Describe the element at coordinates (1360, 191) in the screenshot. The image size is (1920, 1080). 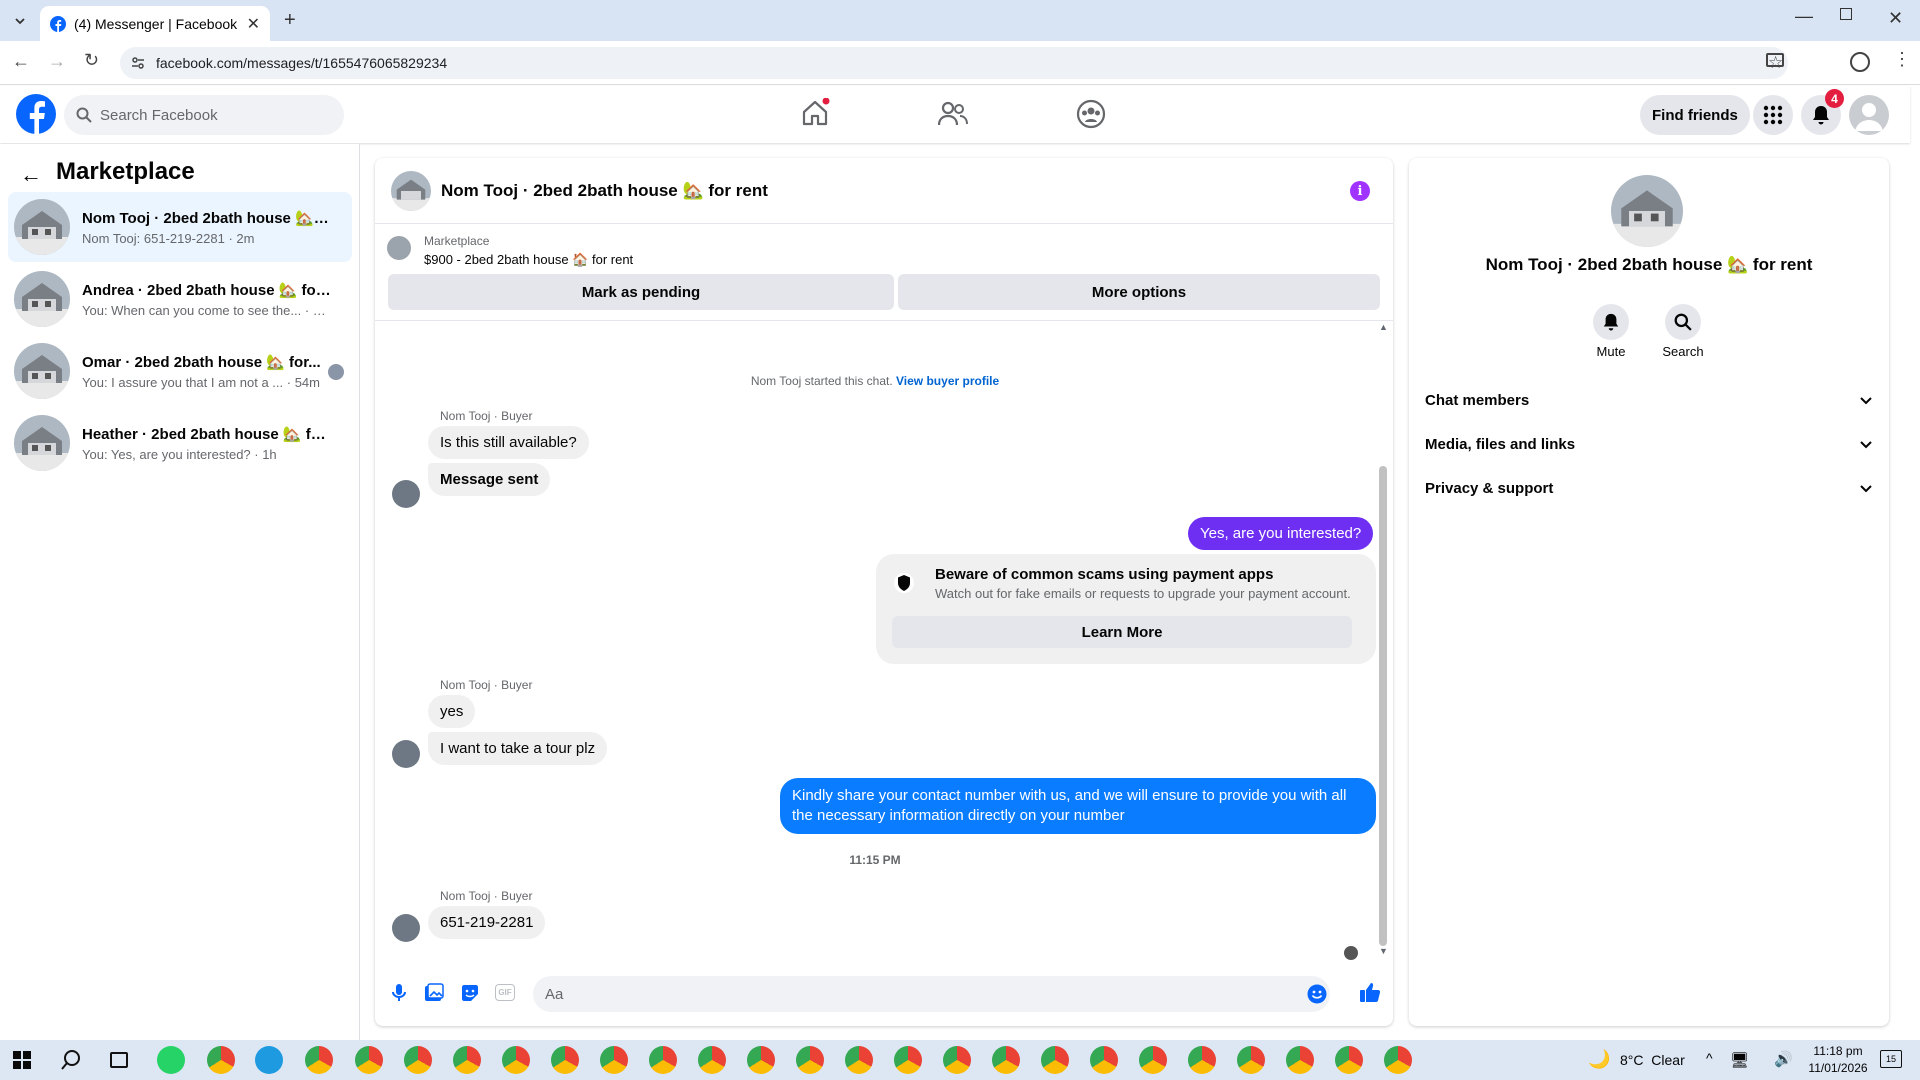
I see `info-icon: i` at that location.